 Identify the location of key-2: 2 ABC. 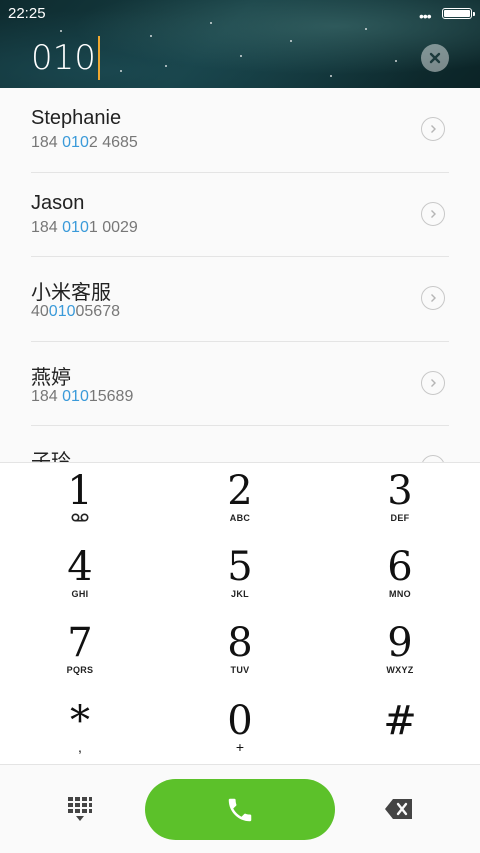
(240, 503).